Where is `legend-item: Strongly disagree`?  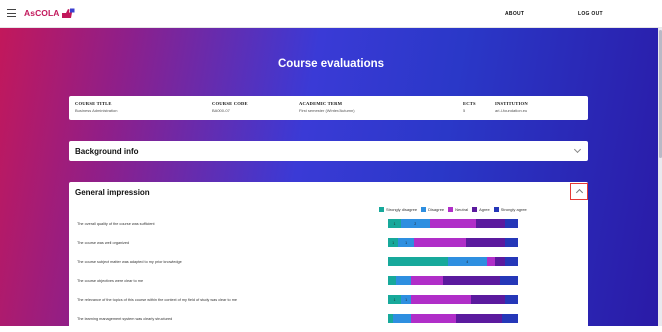
legend-item: Strongly disagree is located at coordinates (398, 209).